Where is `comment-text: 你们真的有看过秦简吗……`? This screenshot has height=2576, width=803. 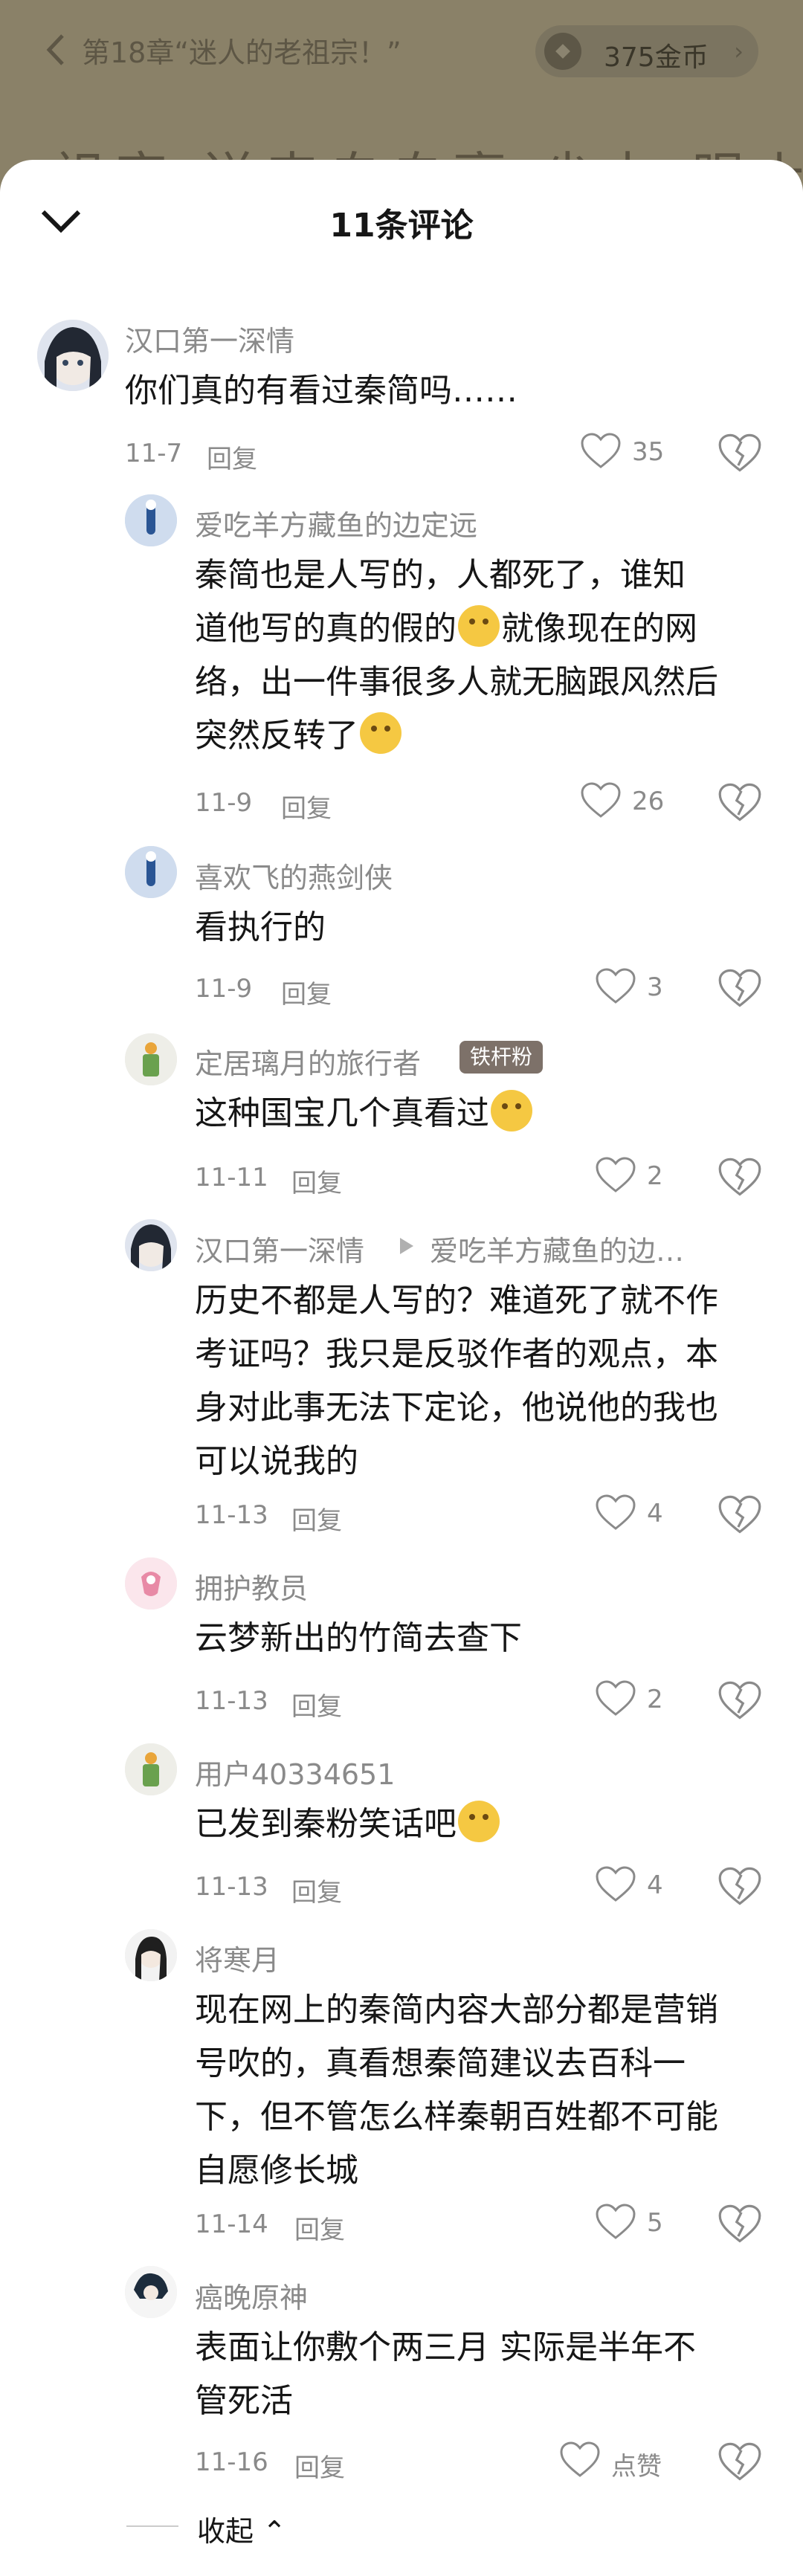 comment-text: 你们真的有看过秦简吗…… is located at coordinates (321, 391).